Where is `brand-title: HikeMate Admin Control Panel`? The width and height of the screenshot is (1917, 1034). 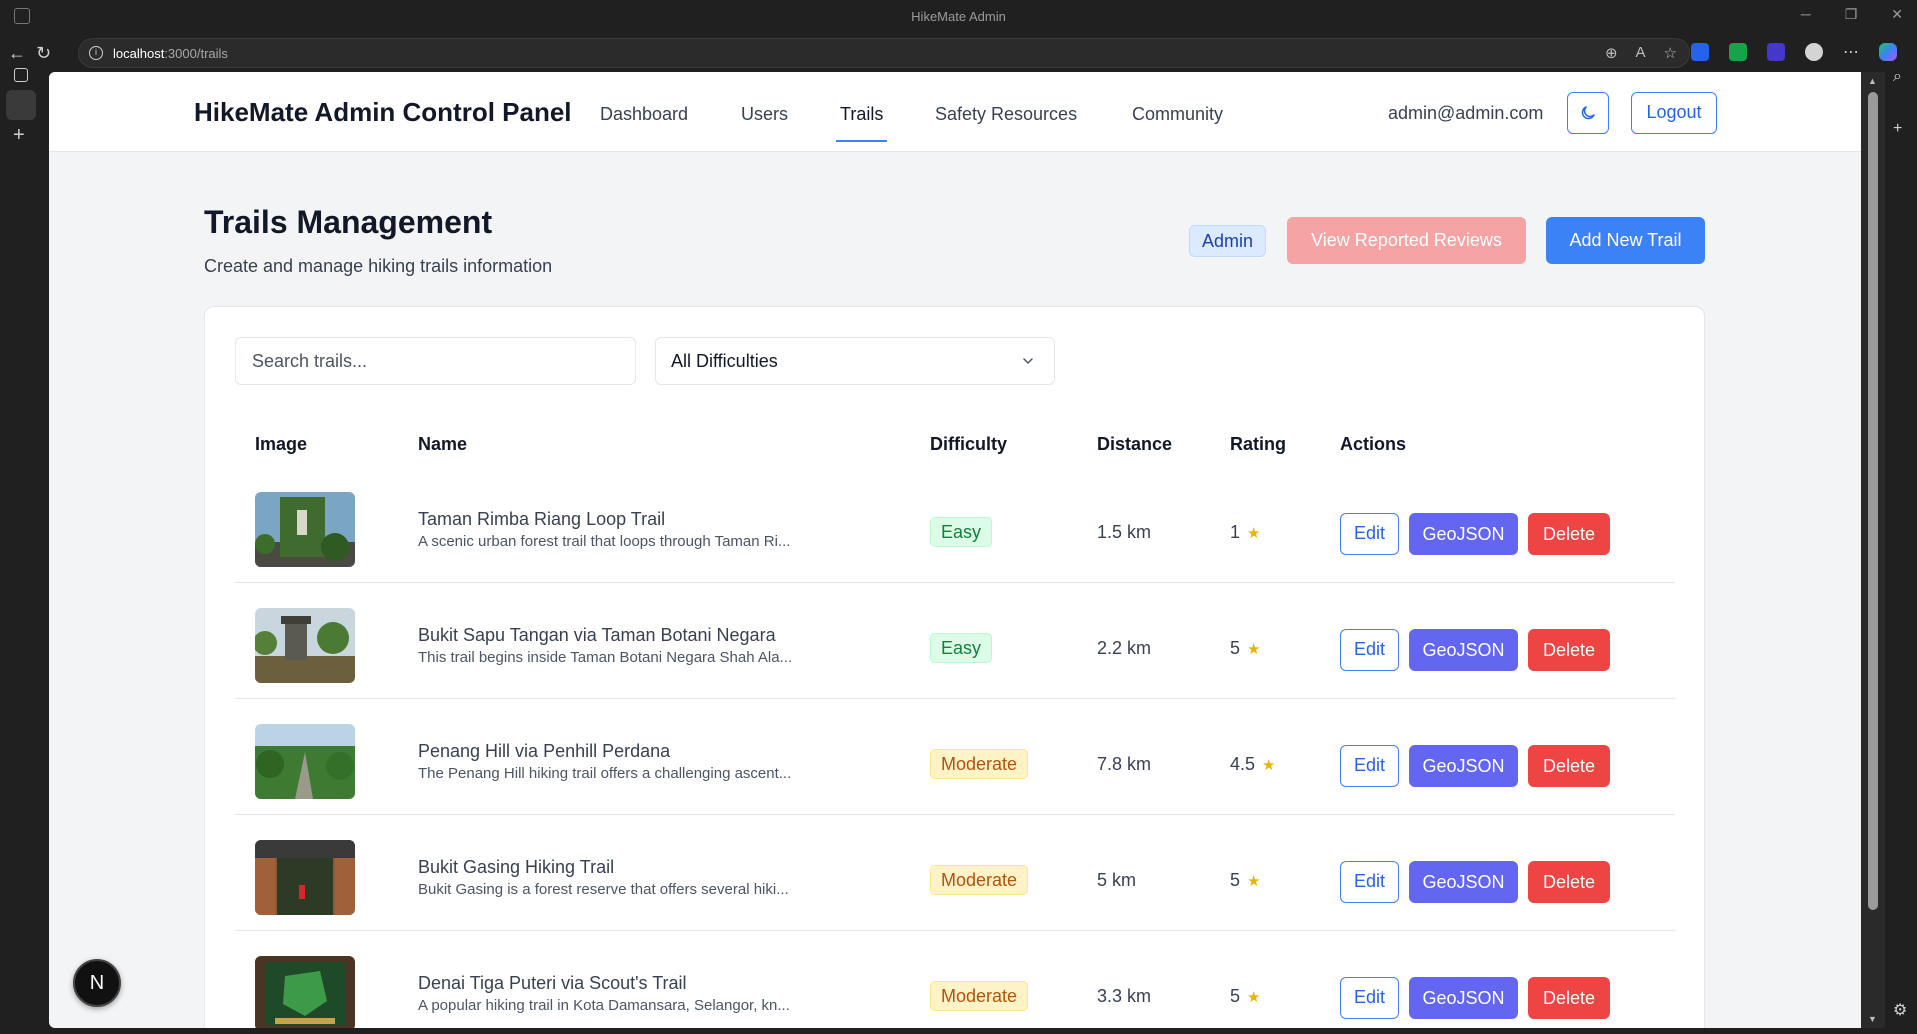
brand-title: HikeMate Admin Control Panel is located at coordinates (383, 112).